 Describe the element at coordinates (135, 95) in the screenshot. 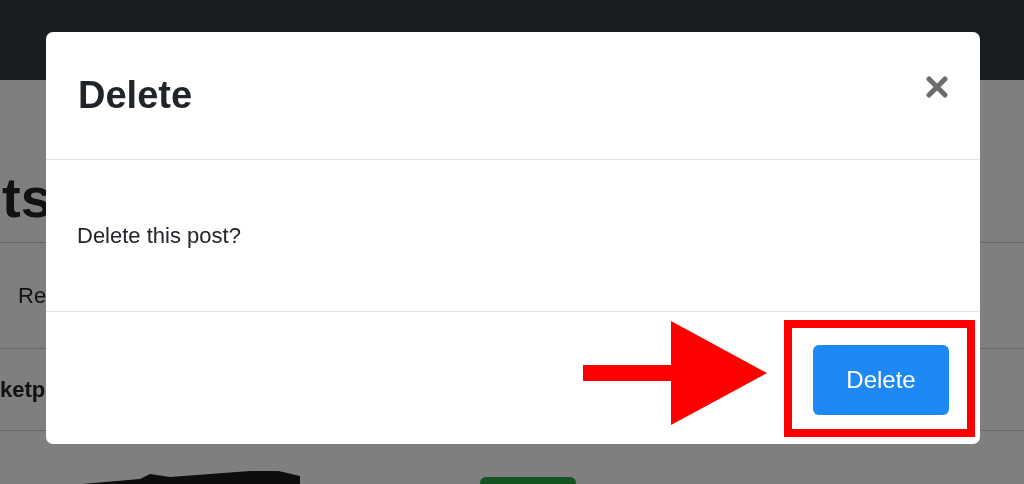

I see `modal-title: Delete` at that location.